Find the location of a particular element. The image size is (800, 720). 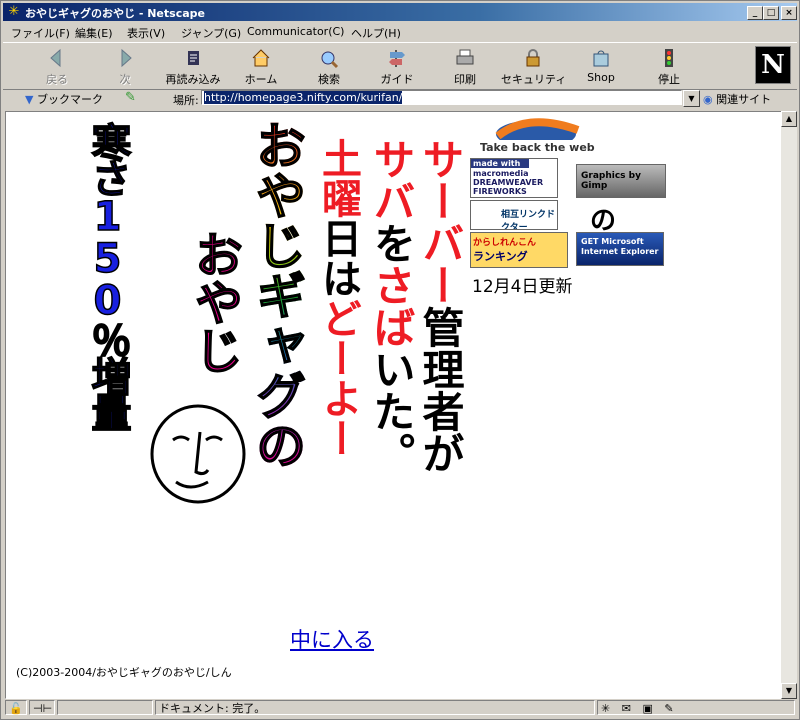

guide-button: ガイド is located at coordinates (397, 67).